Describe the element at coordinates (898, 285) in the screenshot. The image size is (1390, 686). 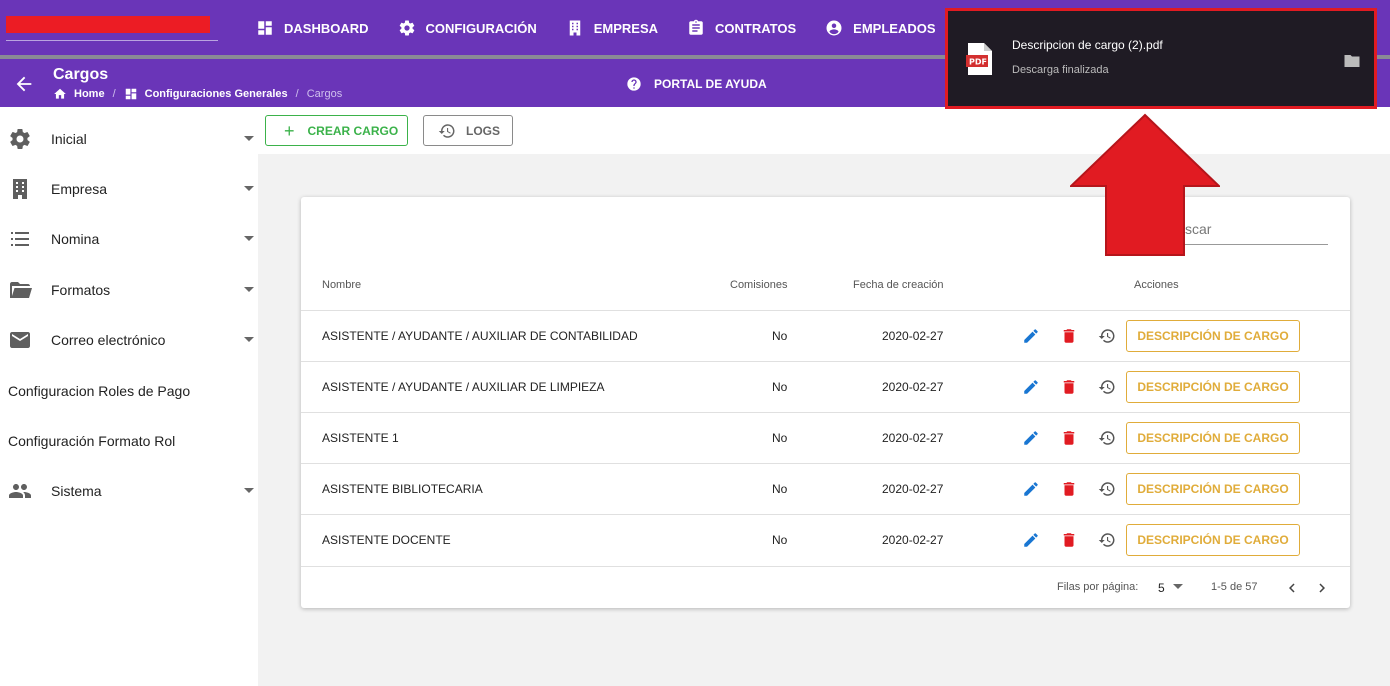
I see `column-header-fecha: Fecha de creación` at that location.